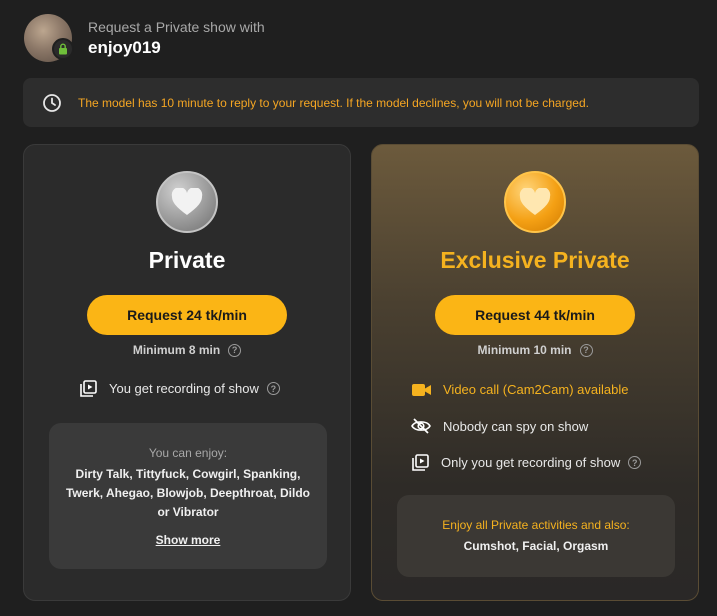 Image resolution: width=717 pixels, height=616 pixels. Describe the element at coordinates (535, 260) in the screenshot. I see `exclusive-title: Exclusive Private` at that location.